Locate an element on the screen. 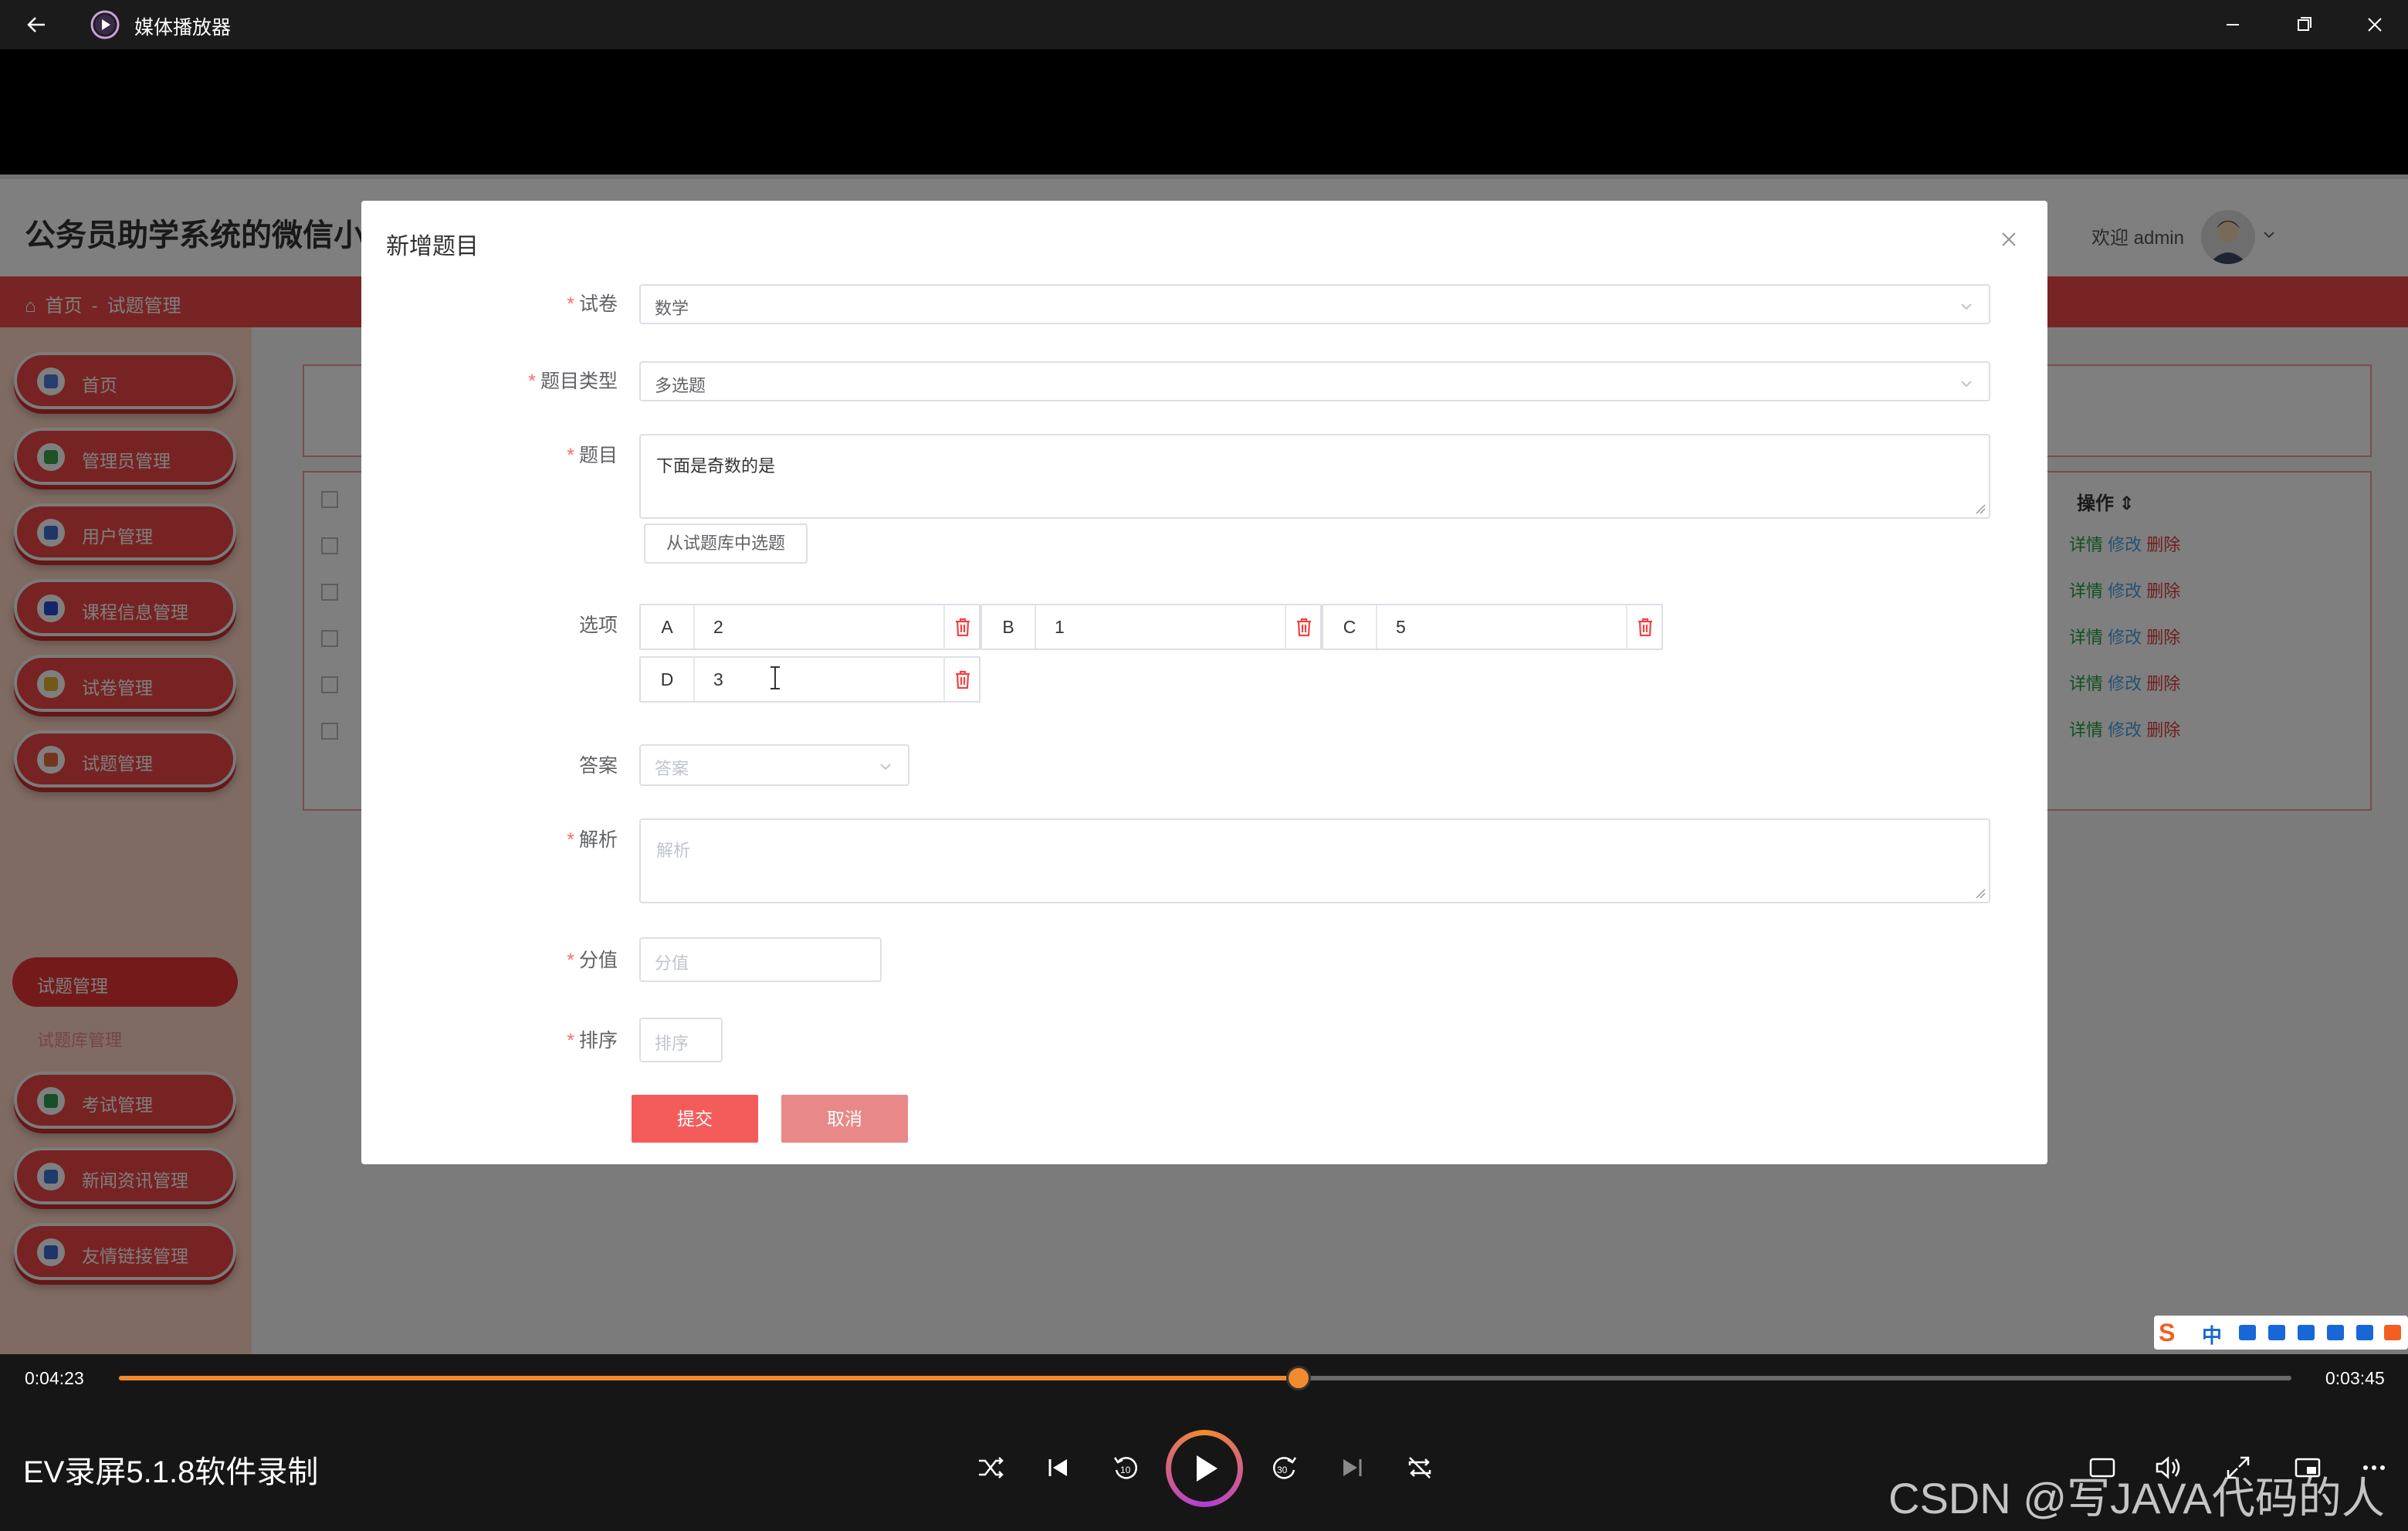  window-titlebar: 媒体播放器 is located at coordinates (1204, 24).